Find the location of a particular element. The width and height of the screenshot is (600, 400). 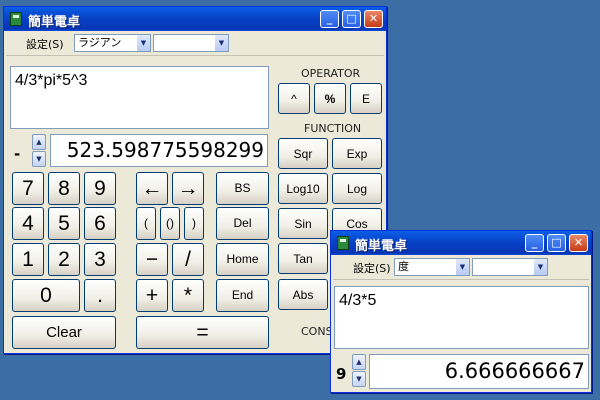

second-titlebar: 簡単電卓 _ □ ✕ is located at coordinates (461, 243).